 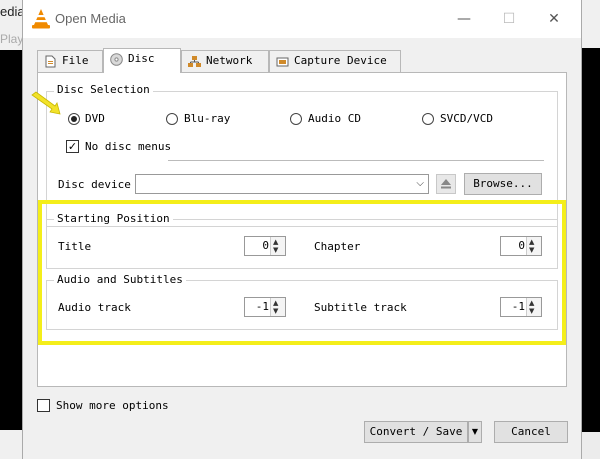 I want to click on subtitle-track-label: Subtitle track, so click(x=360, y=307).